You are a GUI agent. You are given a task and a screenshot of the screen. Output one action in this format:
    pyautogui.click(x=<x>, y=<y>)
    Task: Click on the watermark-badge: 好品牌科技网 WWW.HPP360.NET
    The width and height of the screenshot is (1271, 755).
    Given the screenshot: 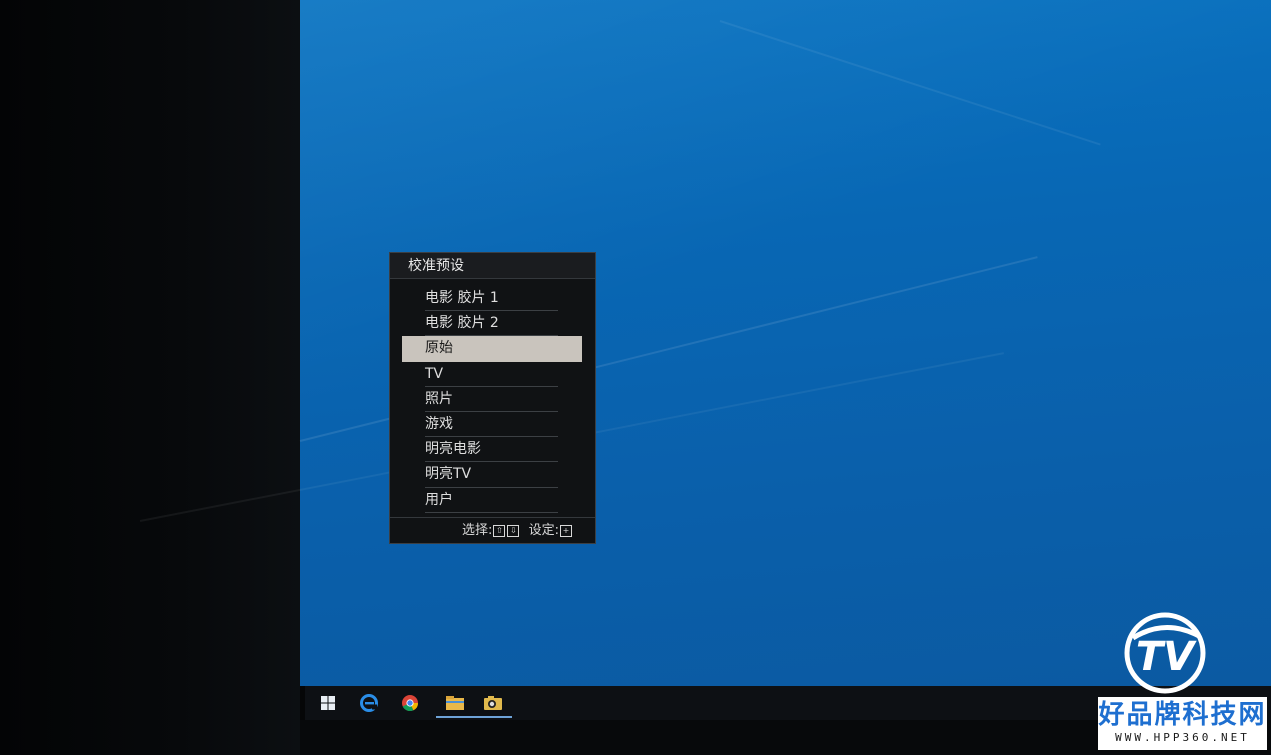 What is the action you would take?
    pyautogui.click(x=1182, y=723)
    